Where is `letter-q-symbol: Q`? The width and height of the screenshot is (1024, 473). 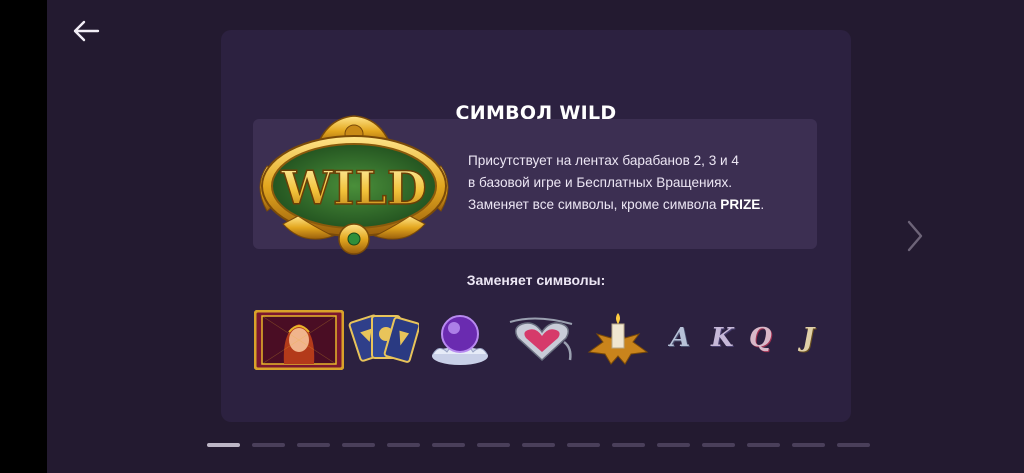 letter-q-symbol: Q is located at coordinates (760, 338).